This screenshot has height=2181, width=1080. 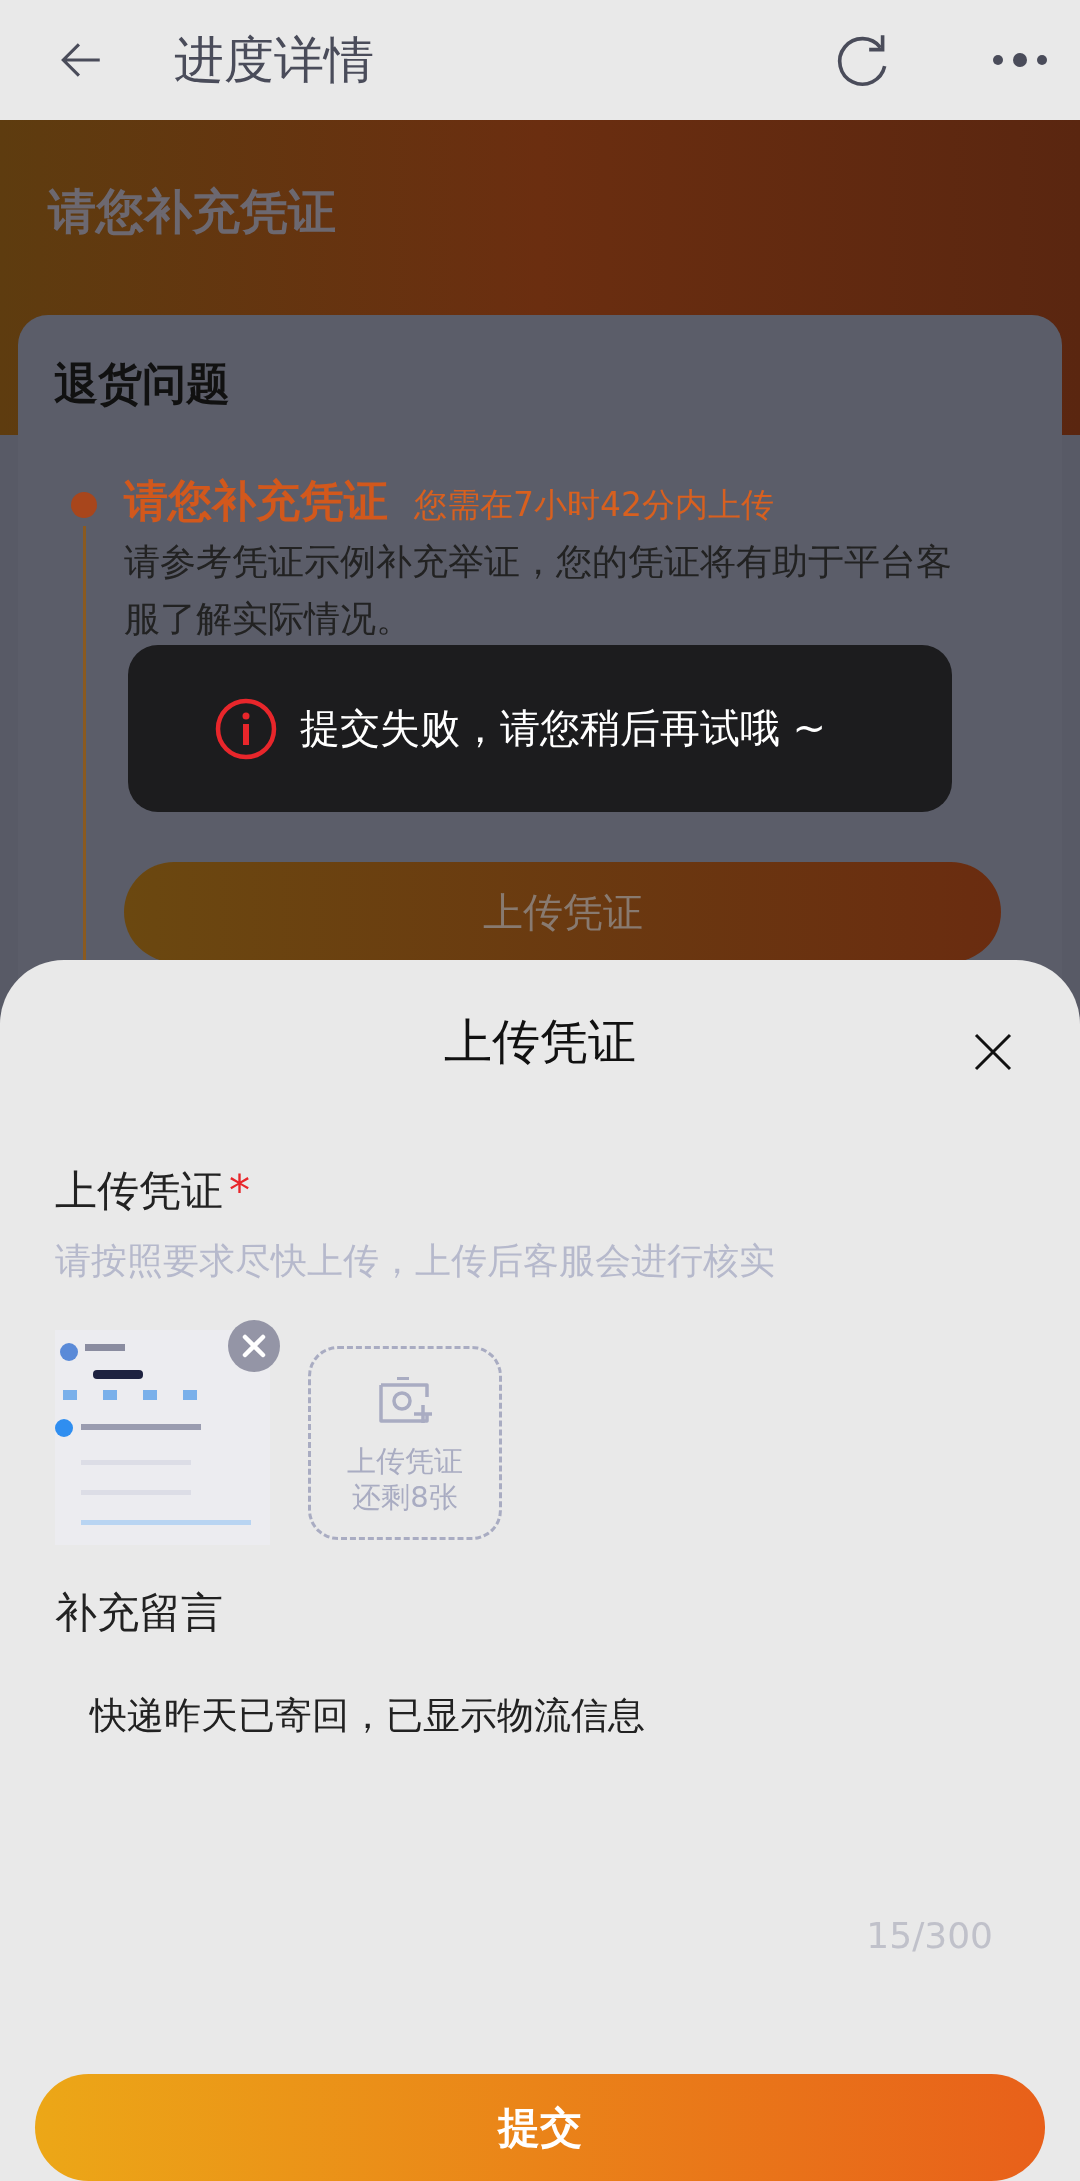 I want to click on required-mark: *, so click(x=239, y=1191).